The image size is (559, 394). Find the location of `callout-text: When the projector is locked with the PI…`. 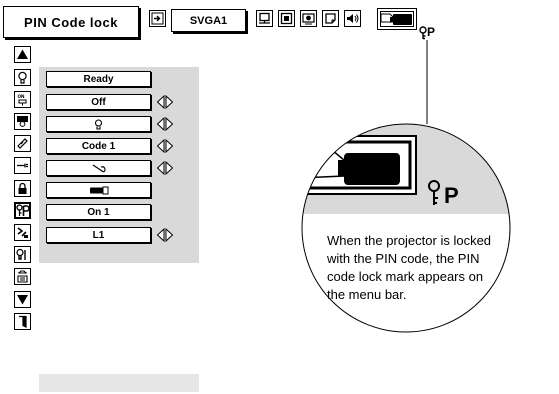

callout-text: When the projector is locked with the PI… is located at coordinates (409, 267).